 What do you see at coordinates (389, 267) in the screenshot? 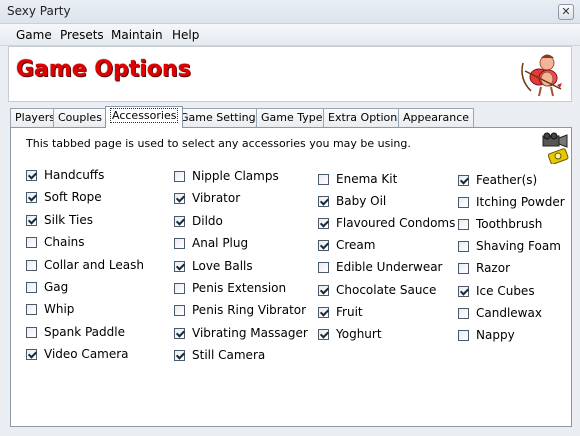
I see `checkbox-label: Edible Underwear` at bounding box center [389, 267].